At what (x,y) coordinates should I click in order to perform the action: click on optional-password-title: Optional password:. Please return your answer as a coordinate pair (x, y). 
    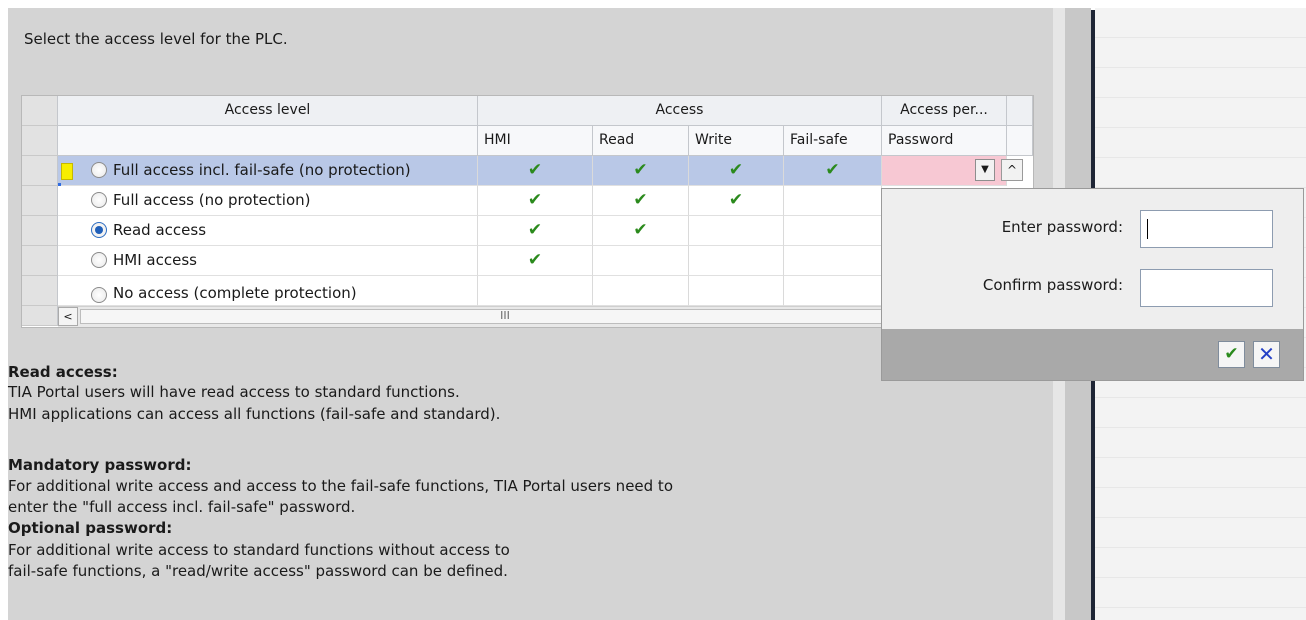
    Looking at the image, I should click on (90, 528).